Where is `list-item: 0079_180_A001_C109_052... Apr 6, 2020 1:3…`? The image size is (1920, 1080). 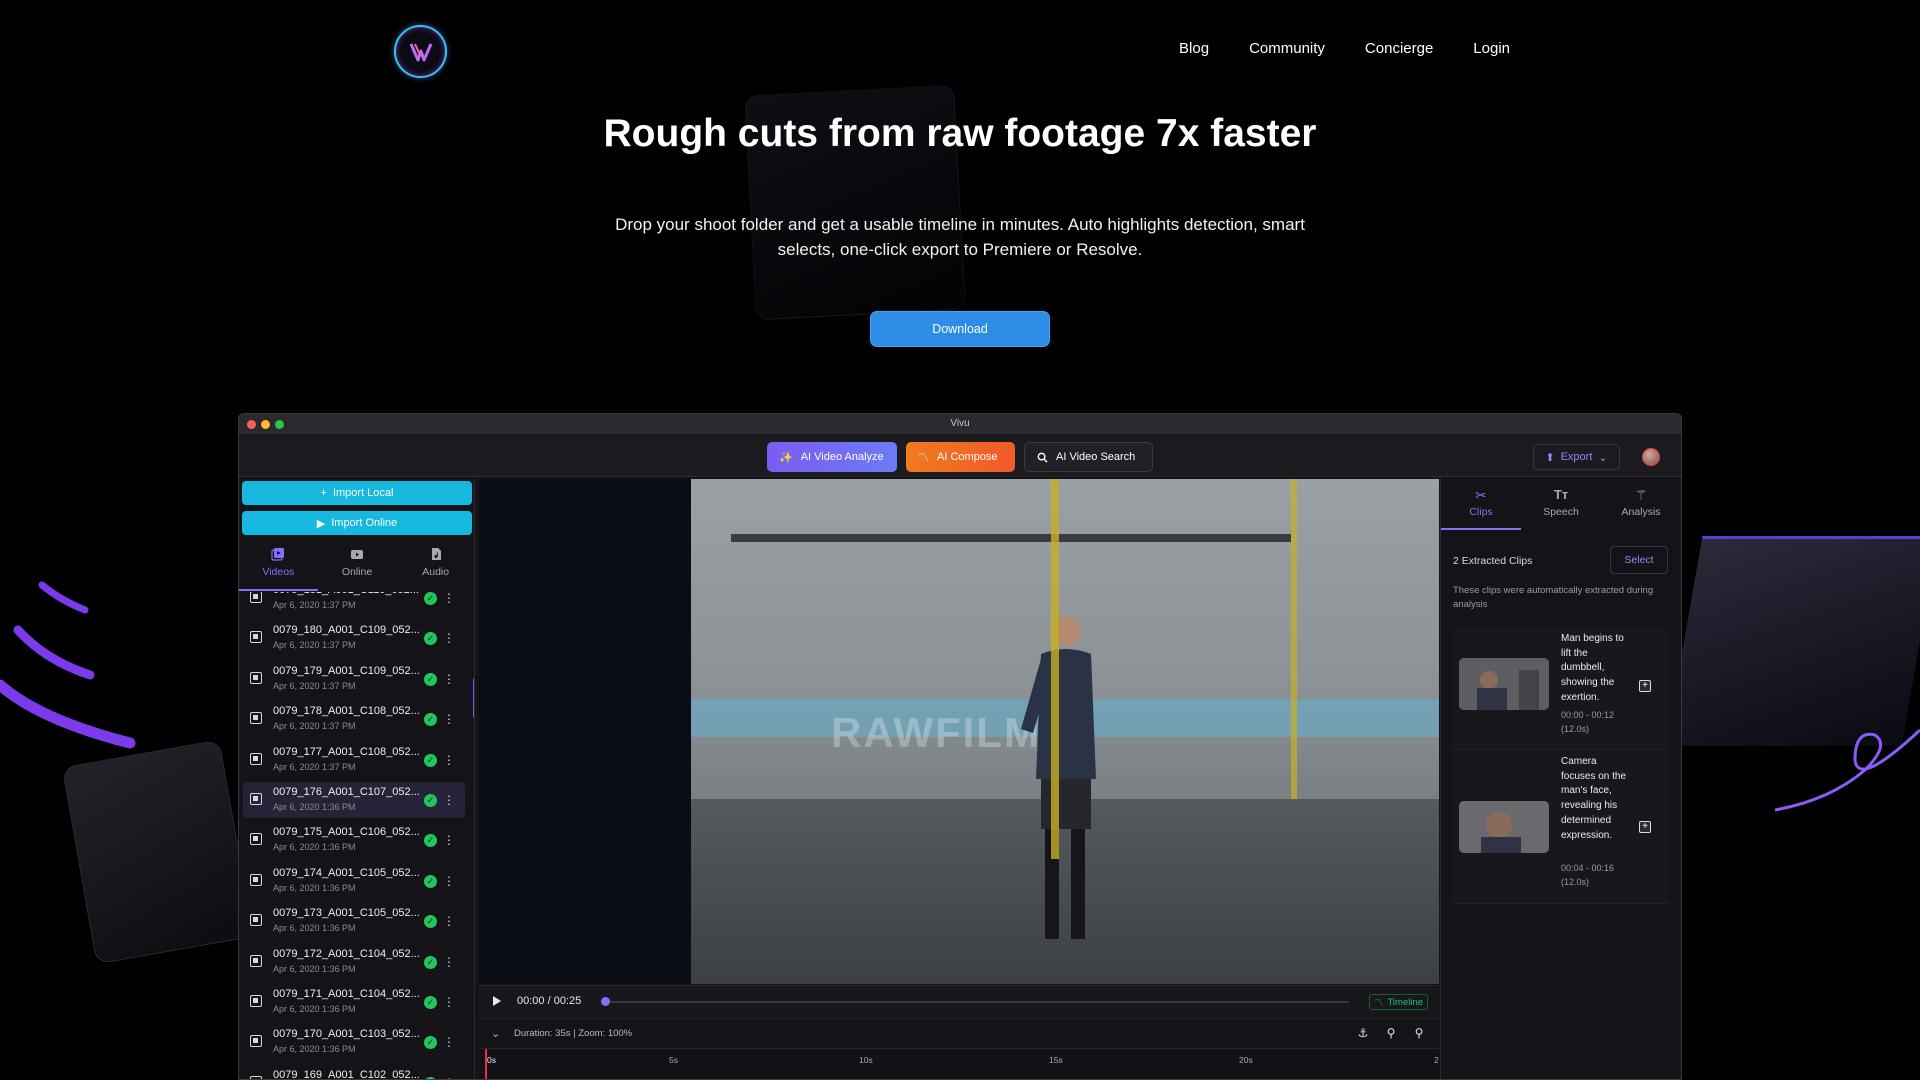 list-item: 0079_180_A001_C109_052... Apr 6, 2020 1:3… is located at coordinates (354, 638).